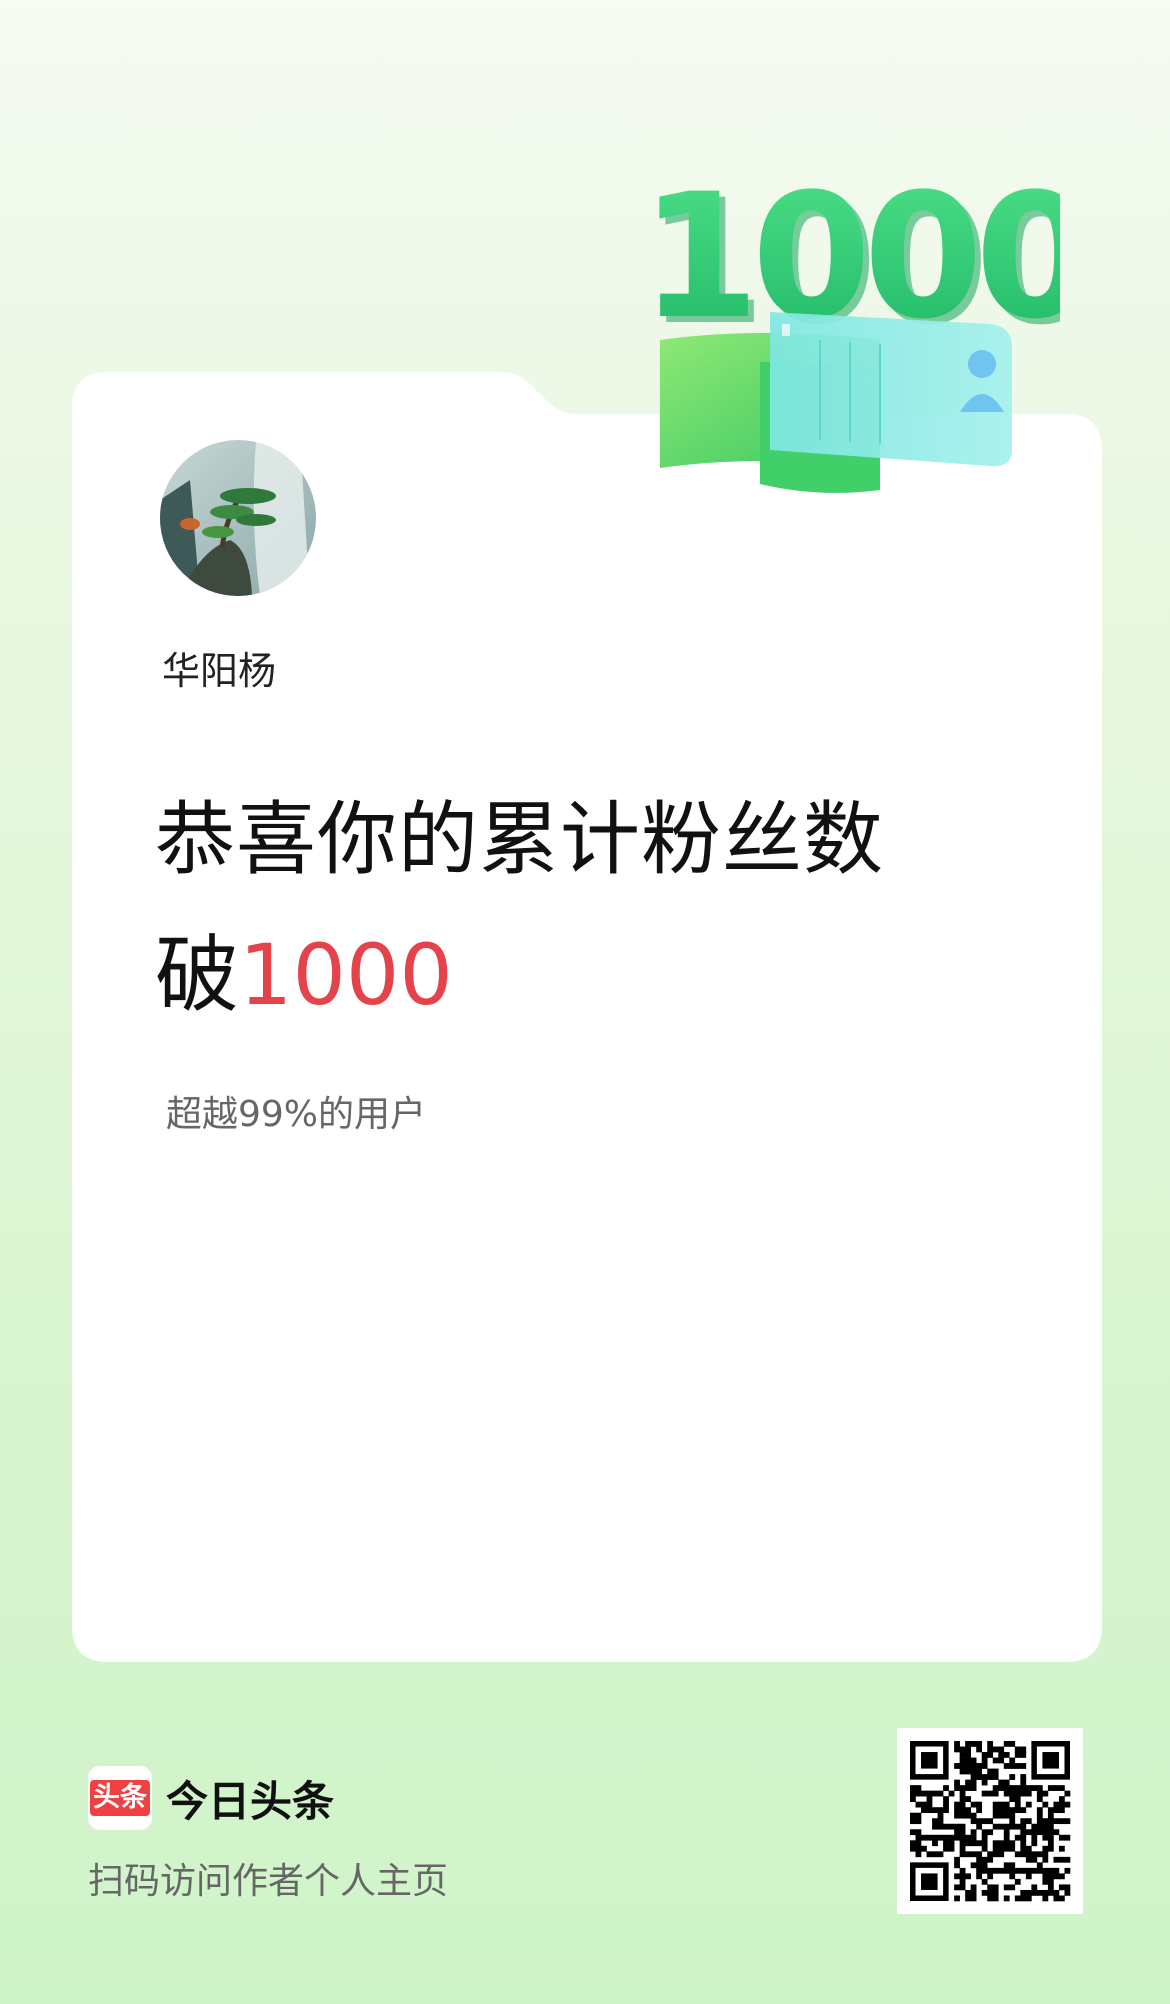 The height and width of the screenshot is (2004, 1170). Describe the element at coordinates (219, 671) in the screenshot. I see `username: 华阳杨` at that location.